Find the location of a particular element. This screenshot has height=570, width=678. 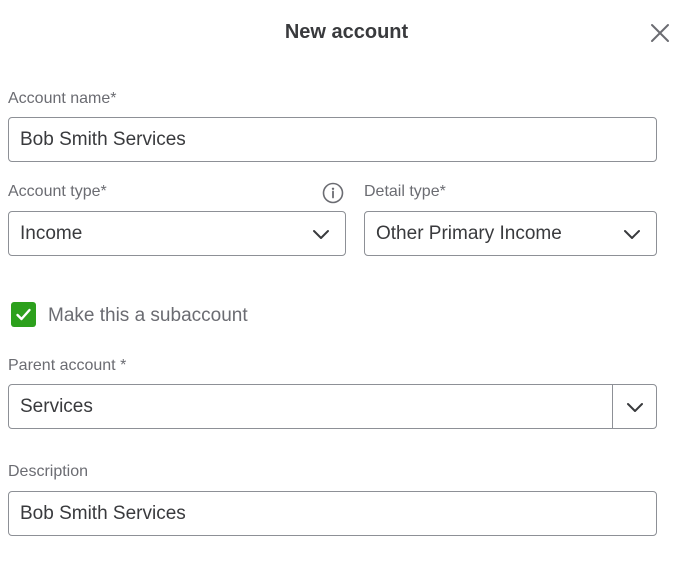

parent-account-dropdown-button is located at coordinates (634, 406).